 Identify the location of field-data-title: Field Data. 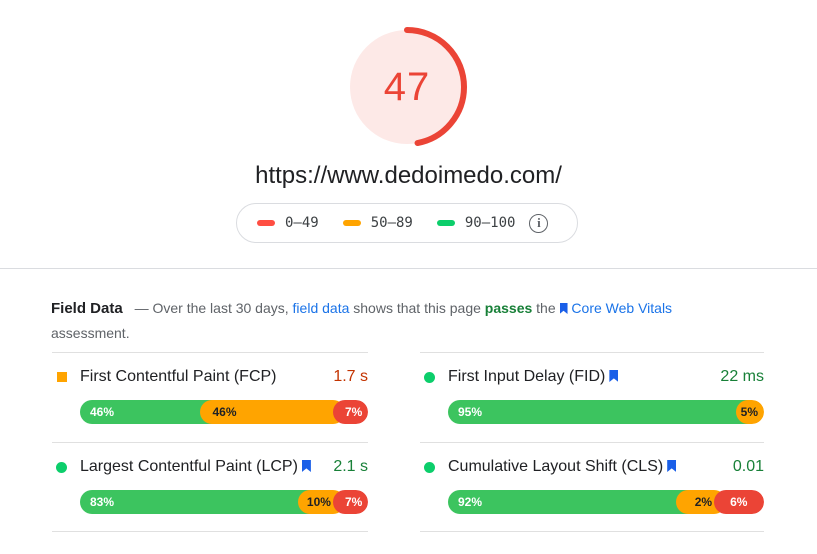
(87, 308).